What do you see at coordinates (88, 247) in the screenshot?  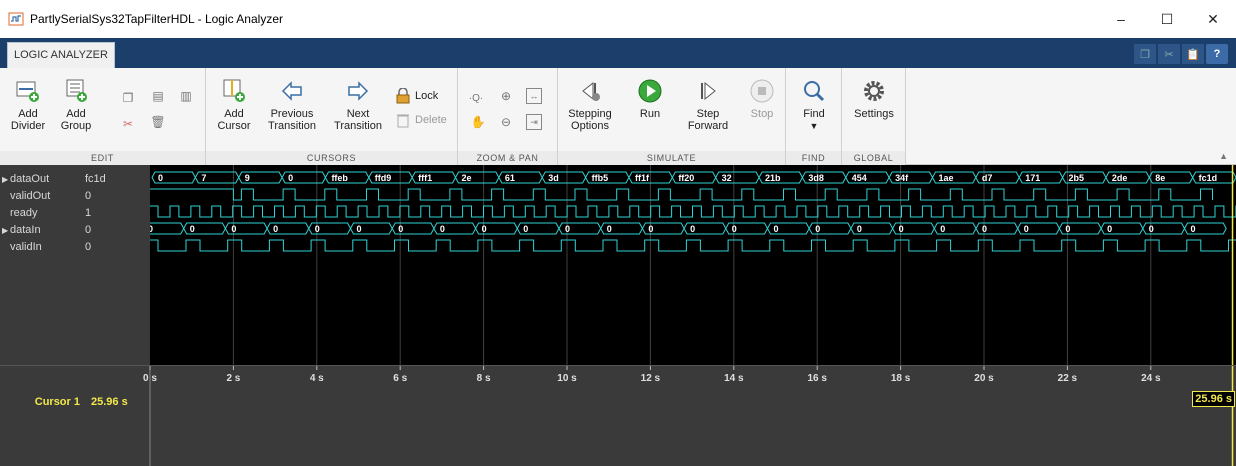 I see `signal-value: 0` at bounding box center [88, 247].